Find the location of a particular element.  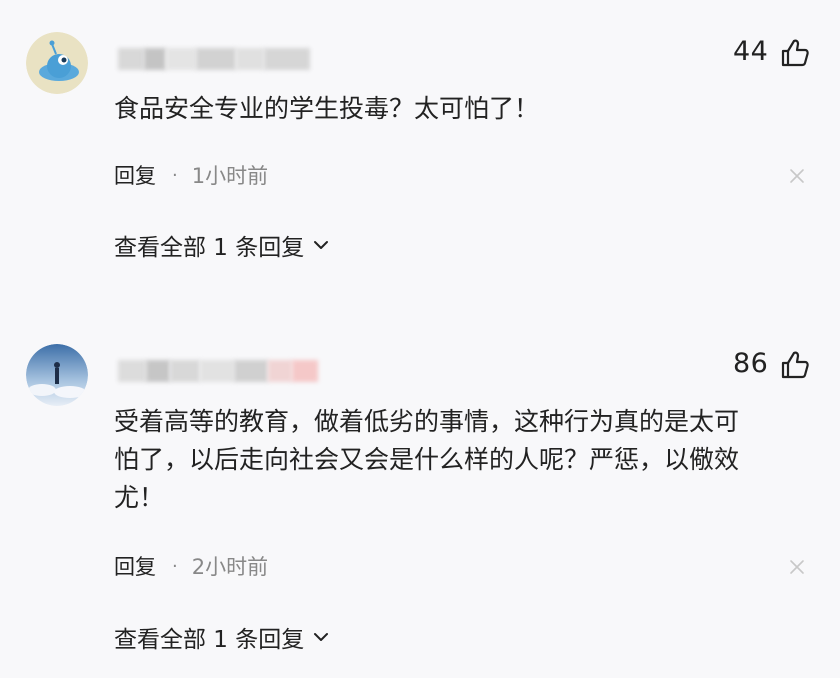

comment-text-line: 怕了，以后走向社会又会是什么样的人呢？严惩，以儆效 is located at coordinates (427, 459).